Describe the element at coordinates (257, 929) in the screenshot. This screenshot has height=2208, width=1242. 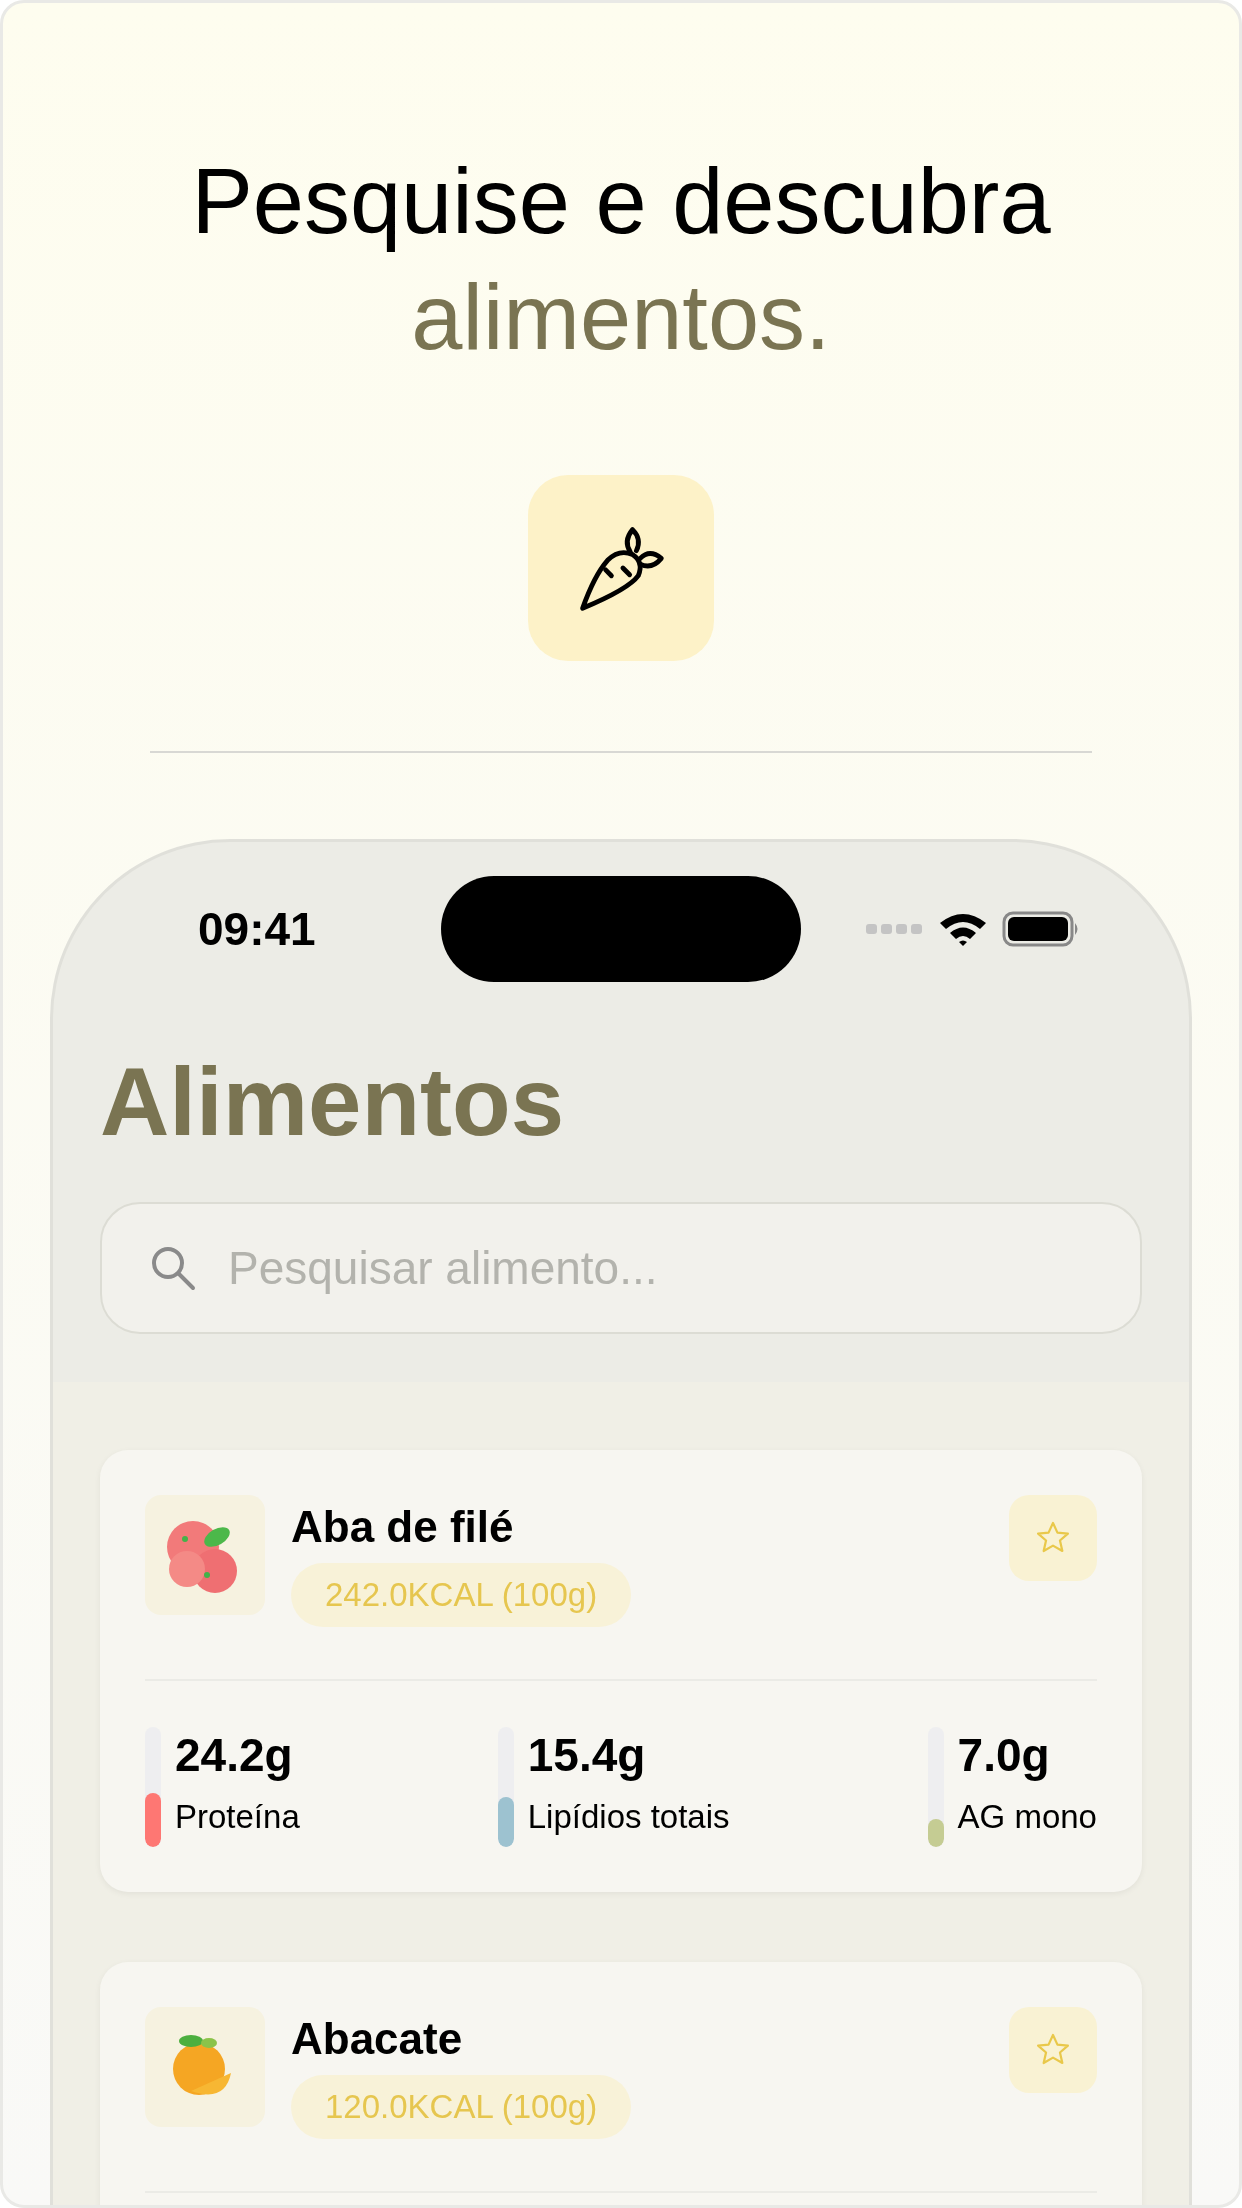
I see `status-time: 09:41` at that location.